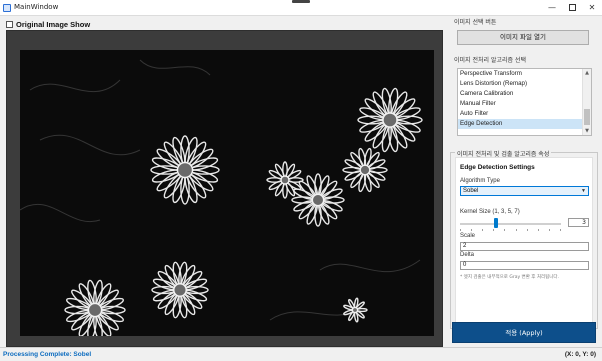  What do you see at coordinates (580, 354) in the screenshot?
I see `cursor-coordinates: (X: 0, Y: 0)` at bounding box center [580, 354].